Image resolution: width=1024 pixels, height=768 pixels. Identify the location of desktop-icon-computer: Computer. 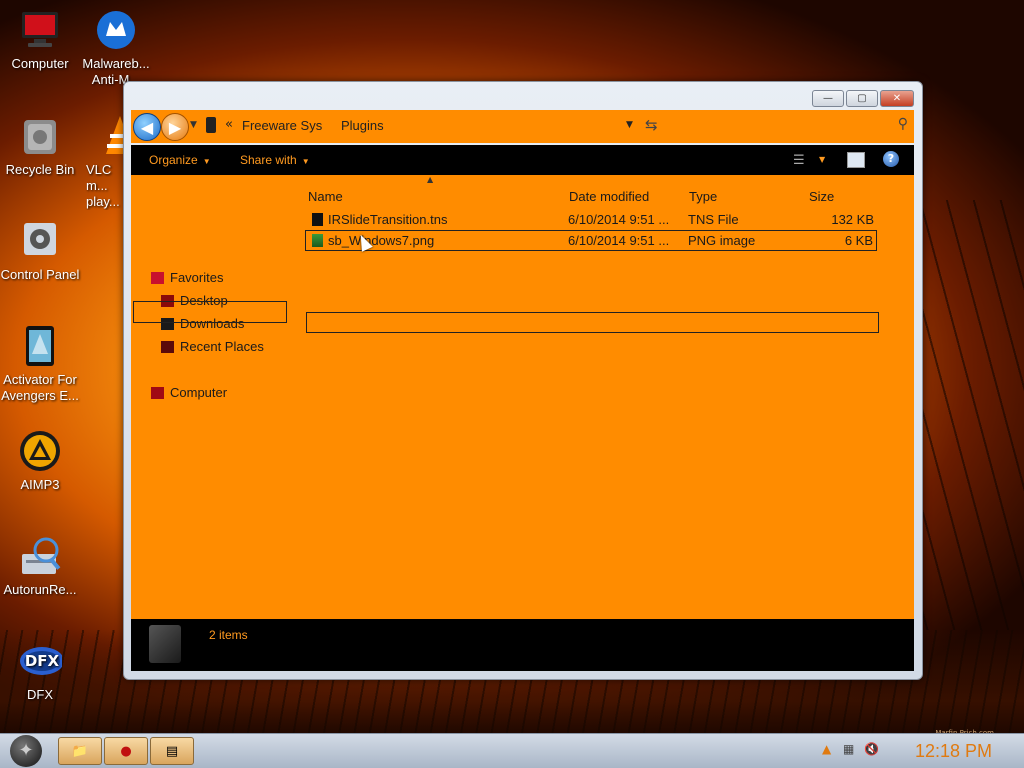
(40, 40).